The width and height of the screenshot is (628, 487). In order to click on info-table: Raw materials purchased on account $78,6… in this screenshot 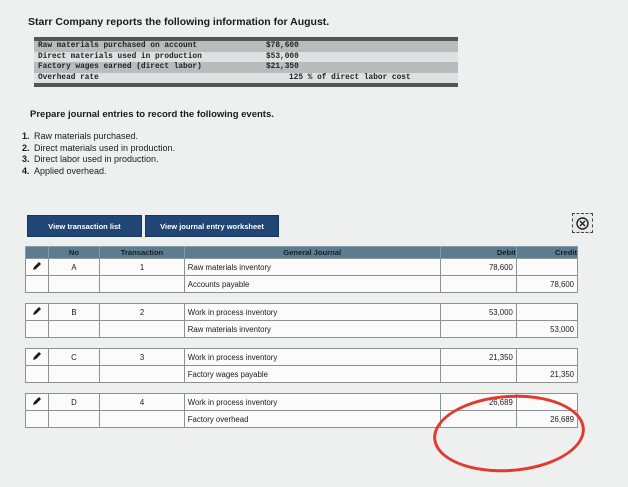, I will do `click(246, 62)`.